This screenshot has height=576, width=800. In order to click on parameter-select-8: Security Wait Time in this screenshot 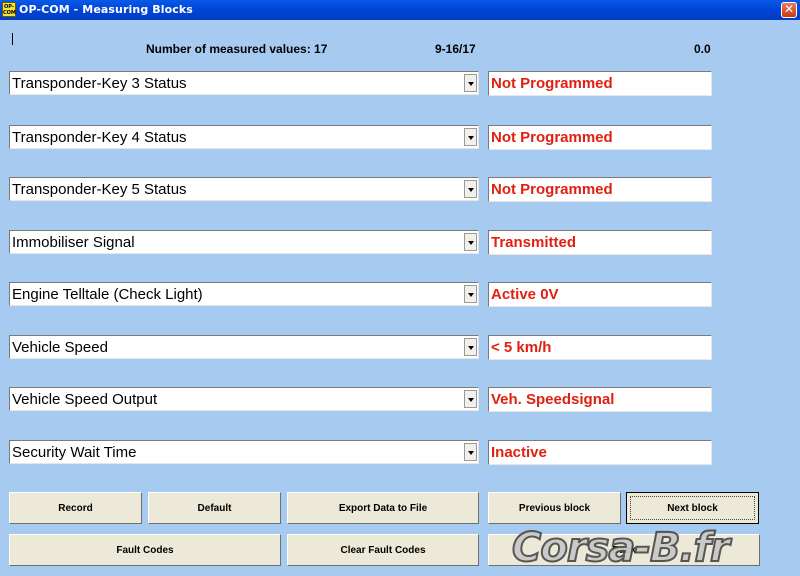, I will do `click(244, 452)`.